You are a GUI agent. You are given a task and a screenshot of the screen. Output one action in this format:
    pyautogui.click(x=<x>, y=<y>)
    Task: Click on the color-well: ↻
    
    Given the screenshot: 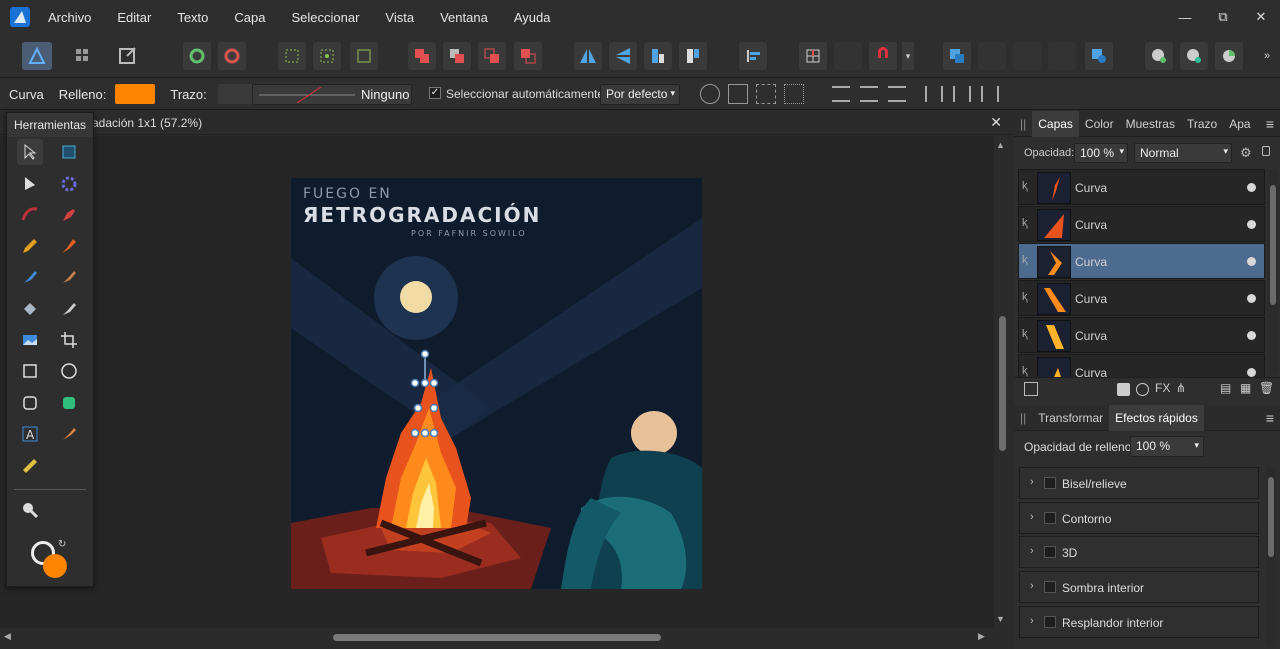 What is the action you would take?
    pyautogui.click(x=52, y=560)
    